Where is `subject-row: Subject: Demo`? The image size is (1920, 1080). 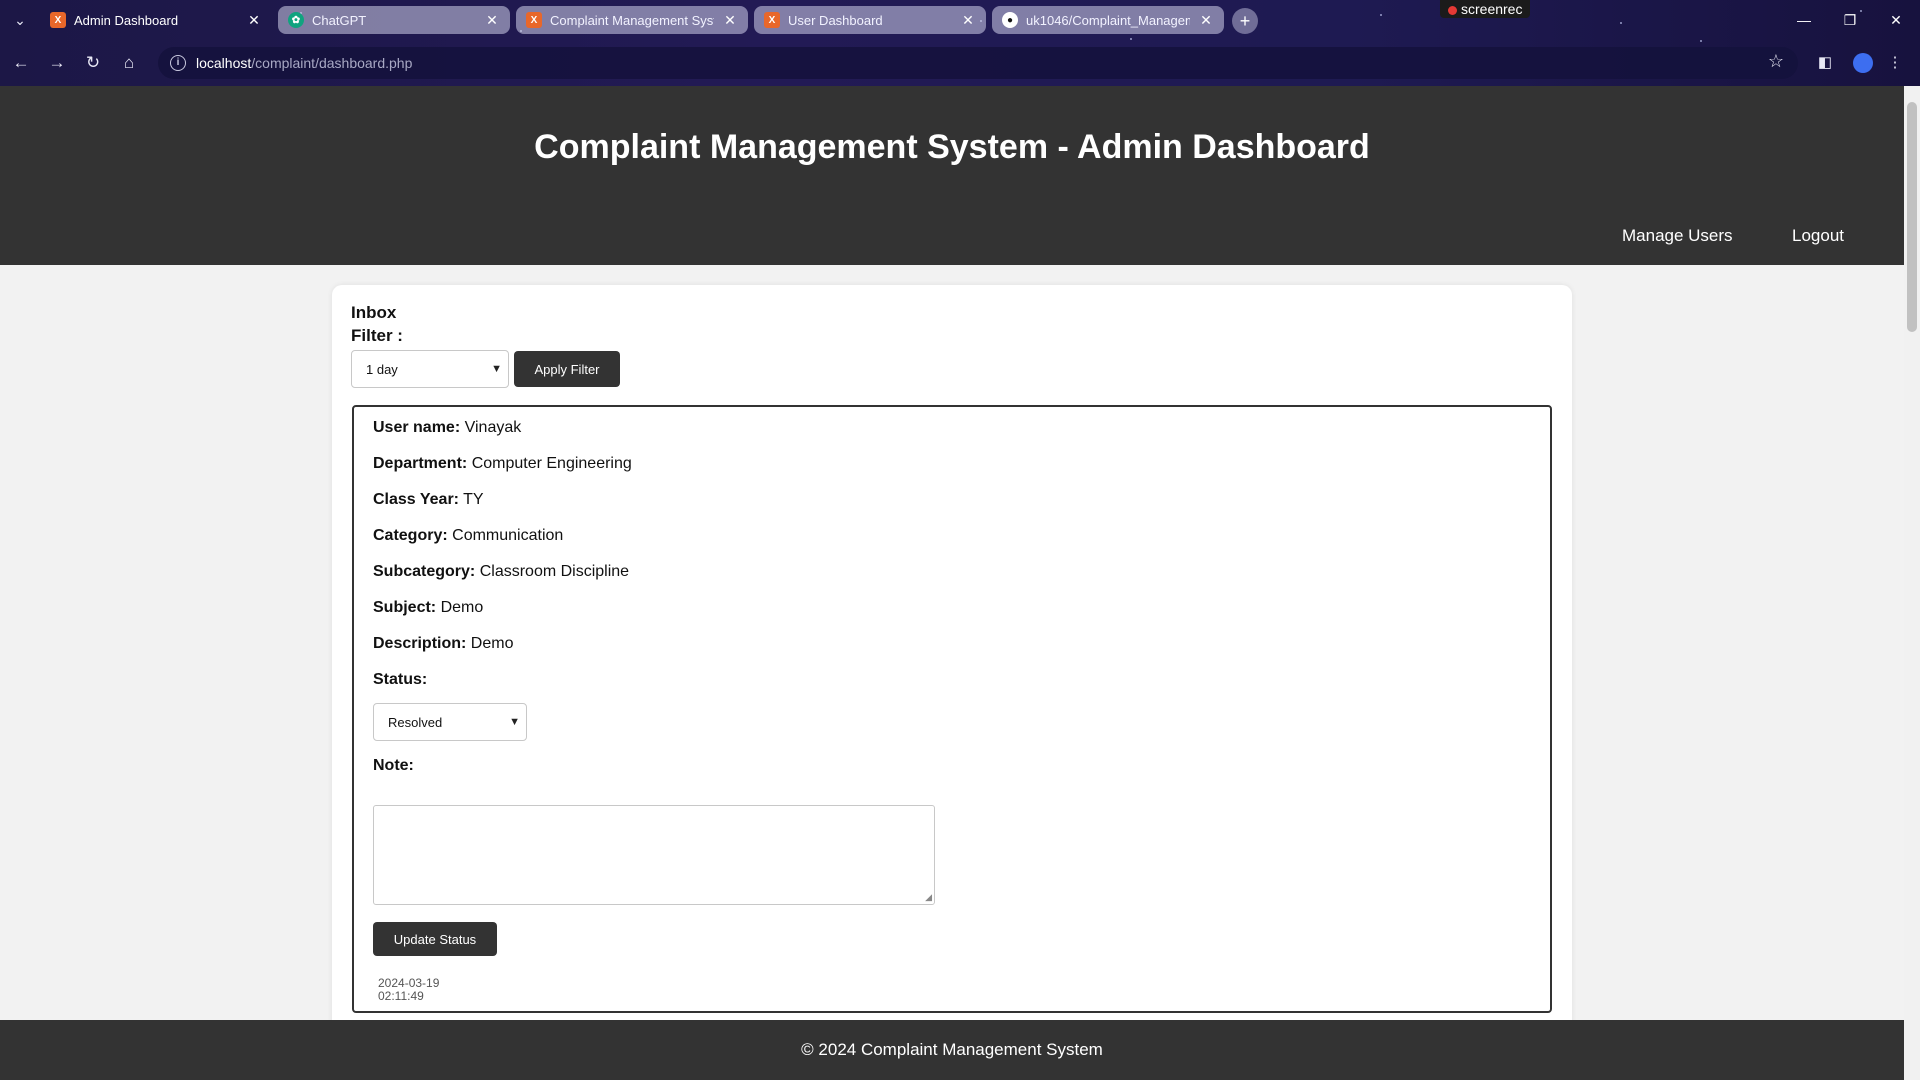
subject-row: Subject: Demo is located at coordinates (428, 608).